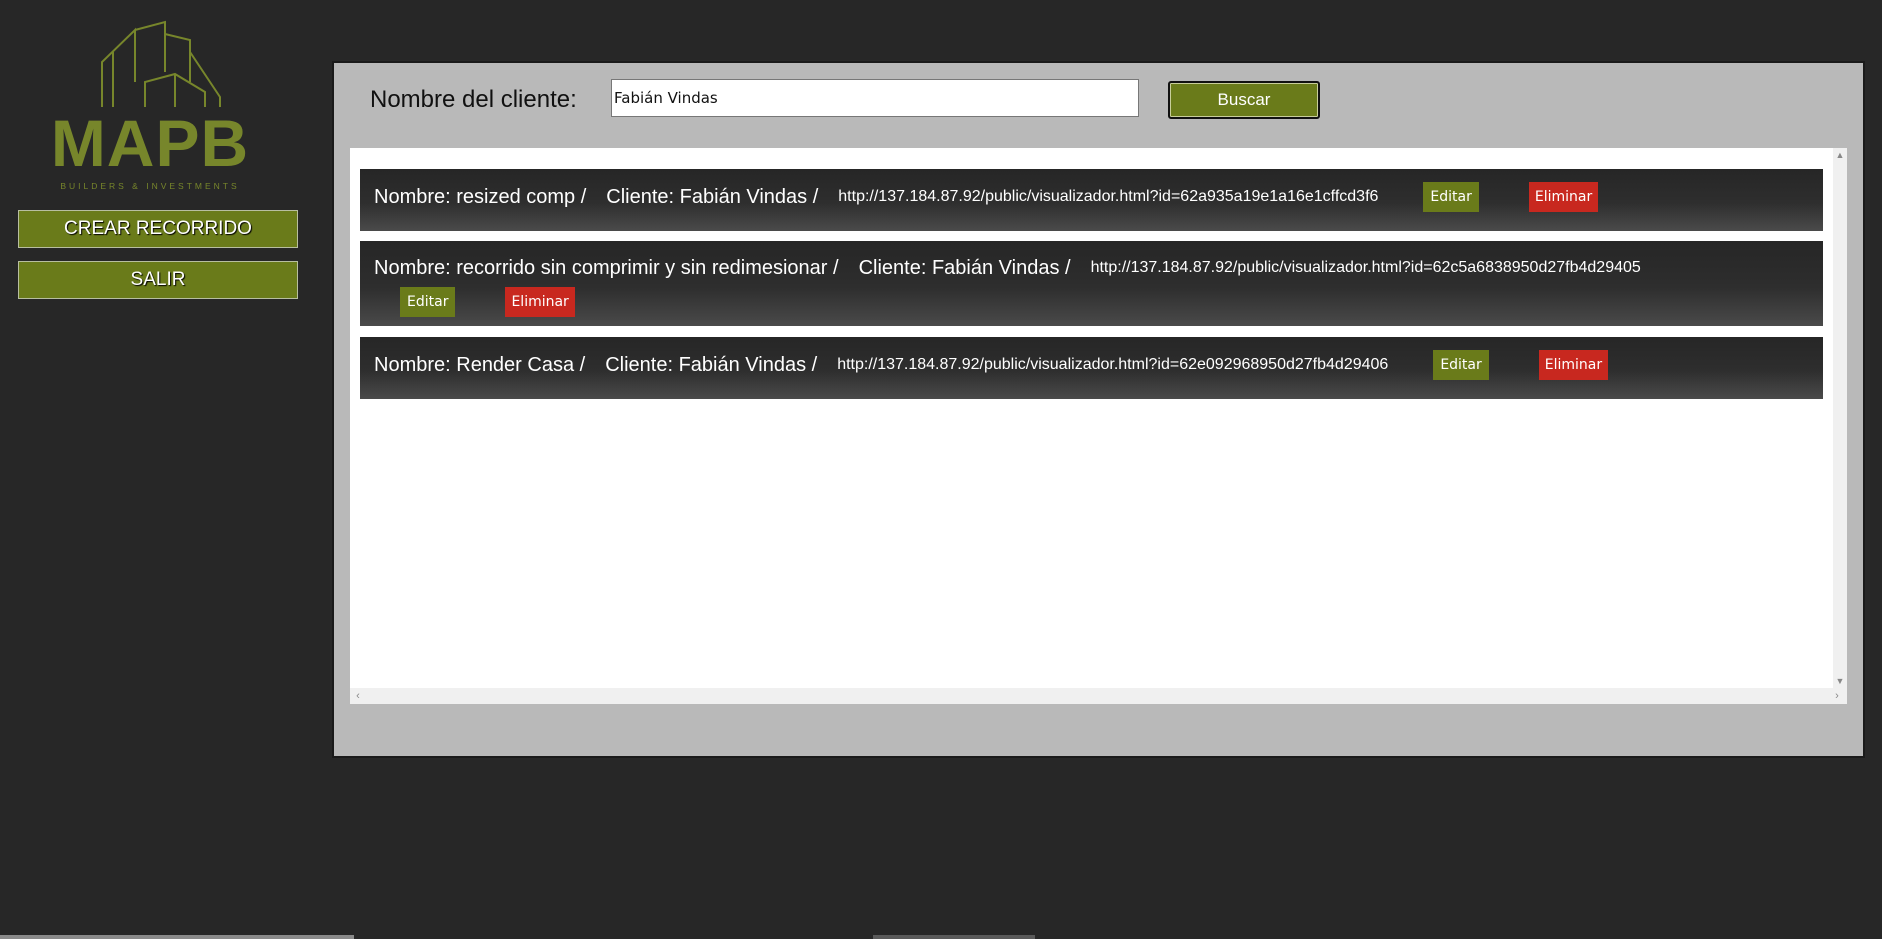  I want to click on horizontal-scrollbar: ‹ ›, so click(1098, 696).